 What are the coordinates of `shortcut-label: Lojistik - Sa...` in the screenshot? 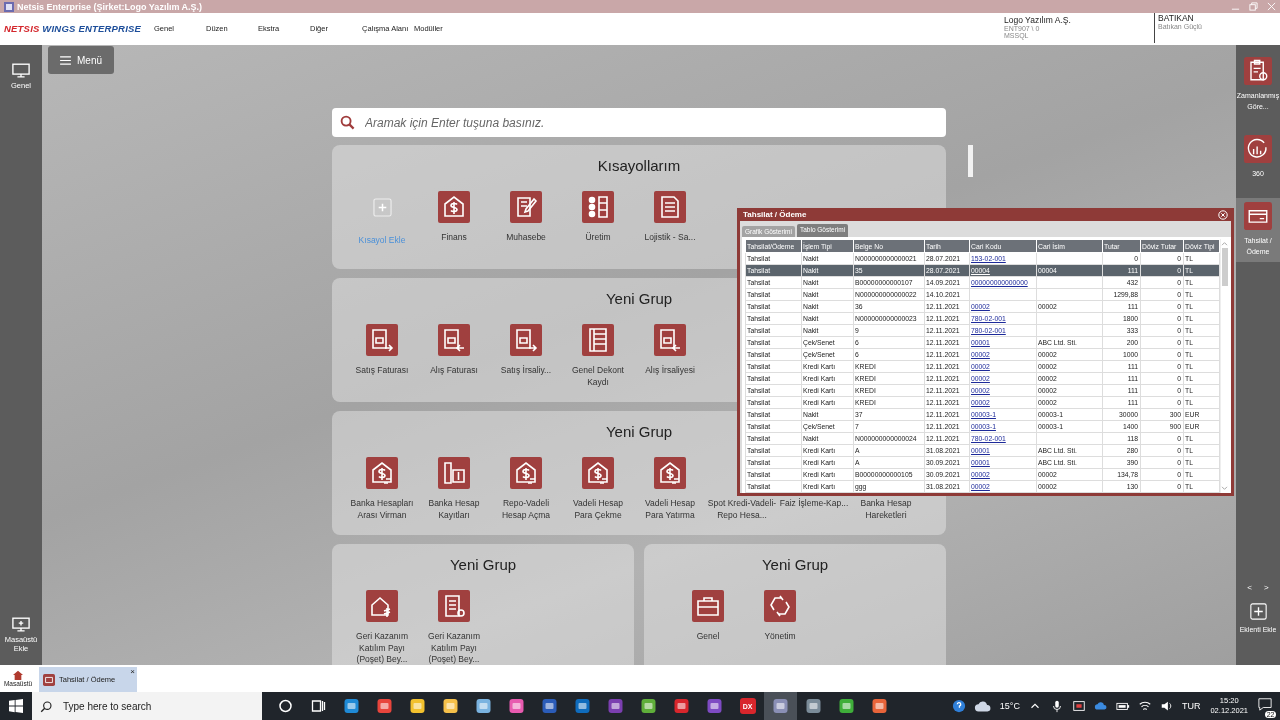 It's located at (670, 238).